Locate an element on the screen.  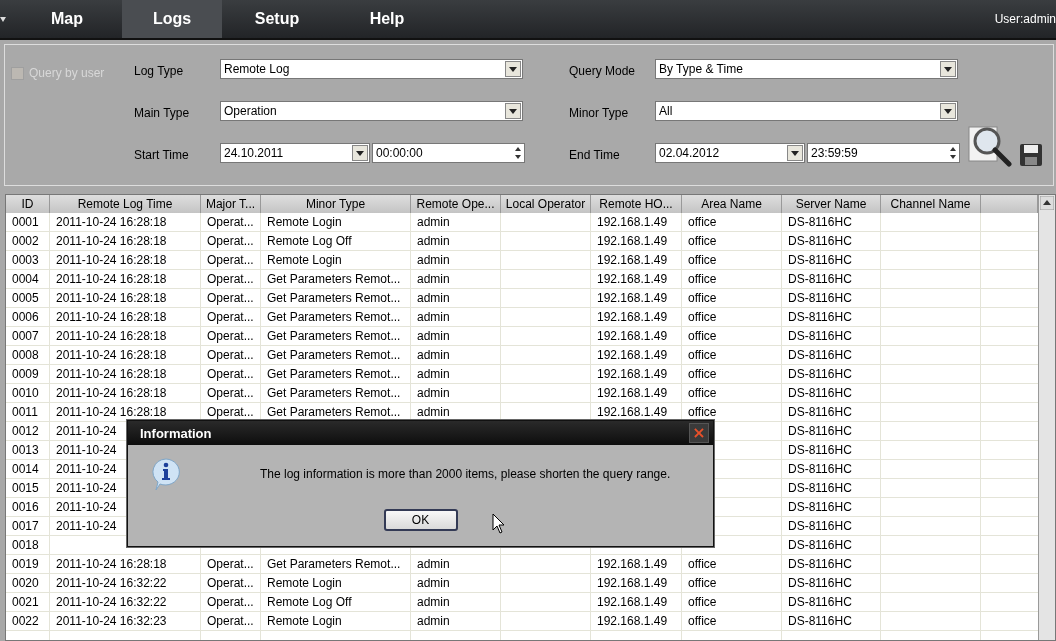
table-cell: 0021 is located at coordinates (25, 602).